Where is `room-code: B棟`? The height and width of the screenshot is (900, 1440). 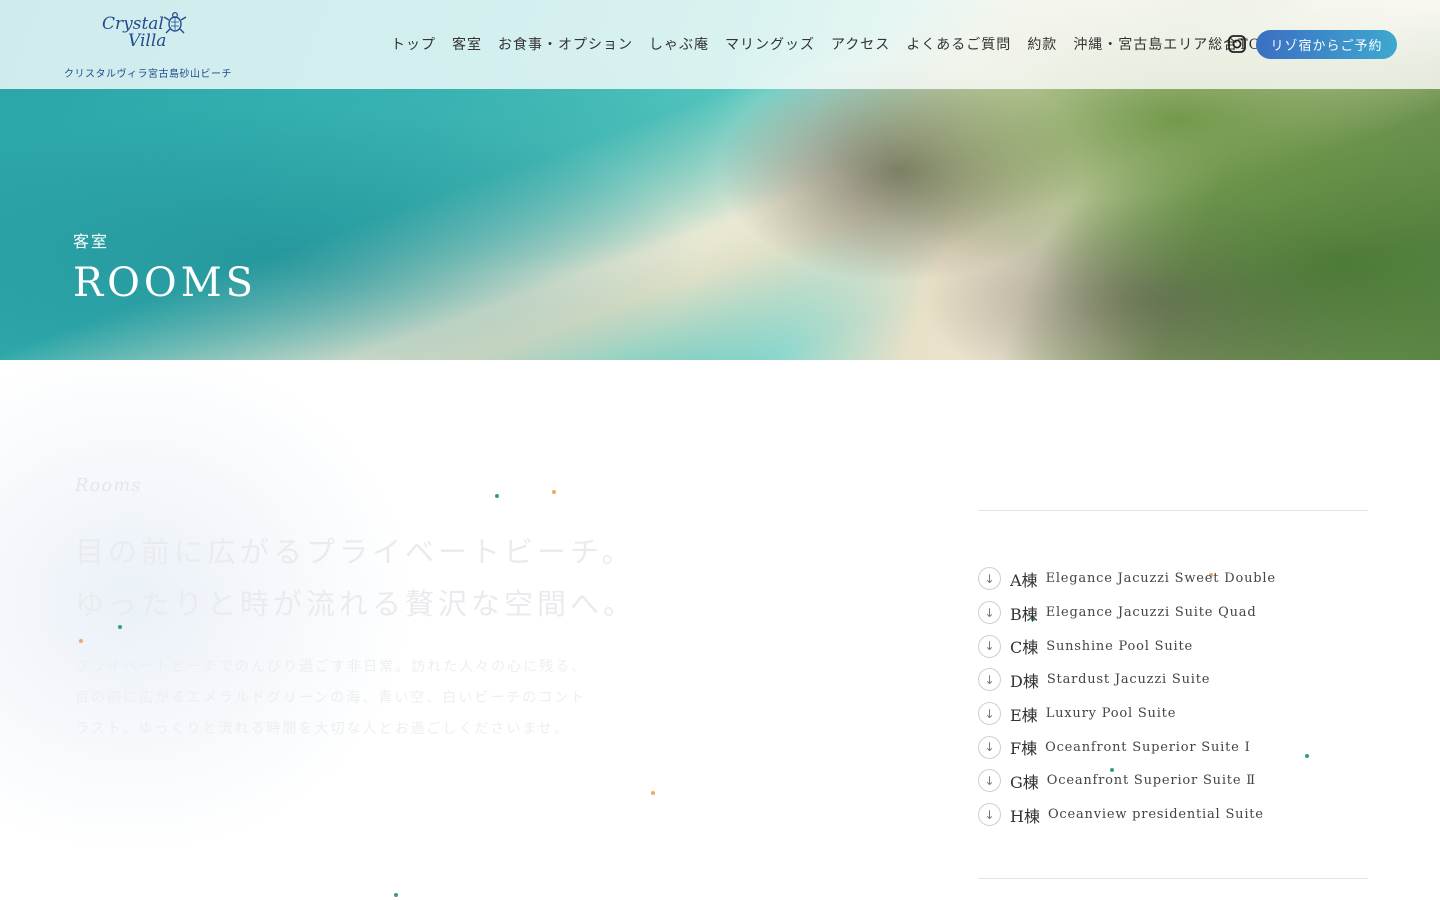 room-code: B棟 is located at coordinates (1024, 614).